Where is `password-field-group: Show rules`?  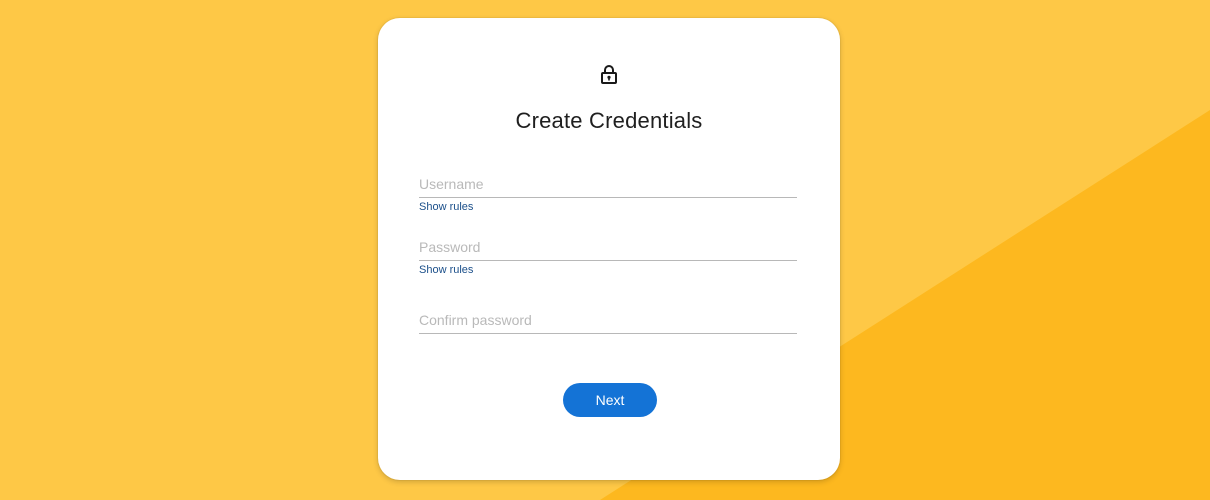 password-field-group: Show rules is located at coordinates (608, 254).